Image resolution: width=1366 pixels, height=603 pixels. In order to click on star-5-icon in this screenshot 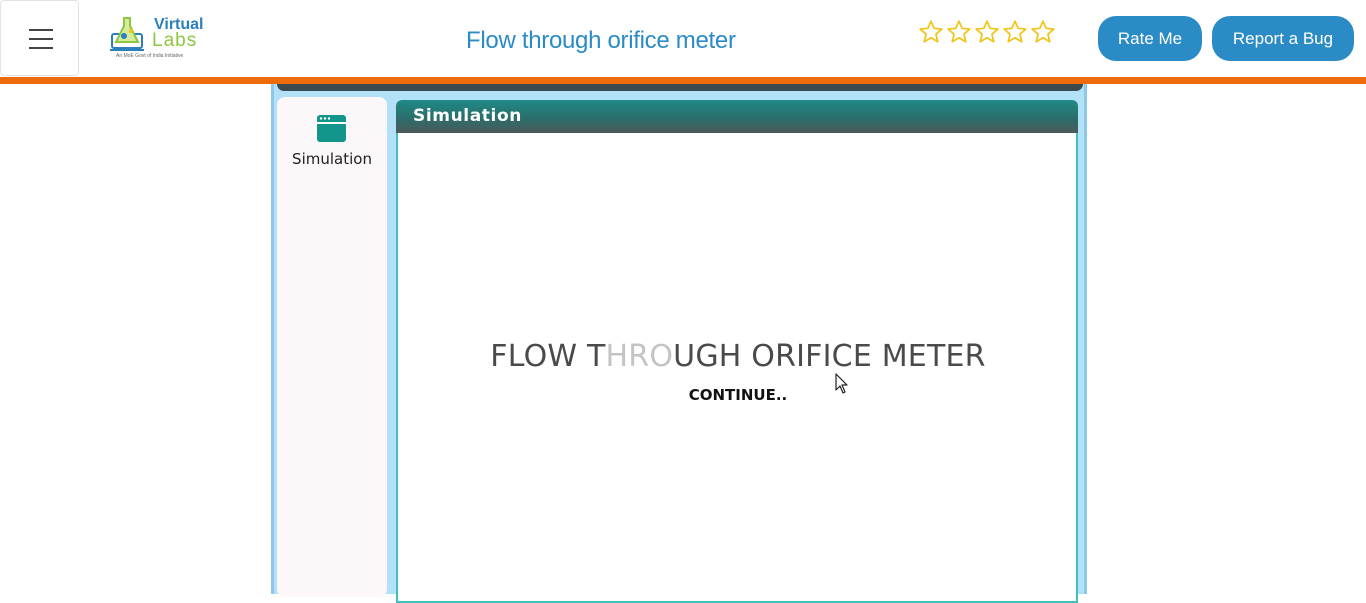, I will do `click(1043, 32)`.